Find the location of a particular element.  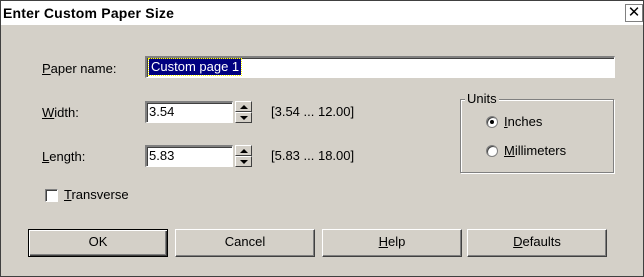

length-input: 5.83 is located at coordinates (189, 156).